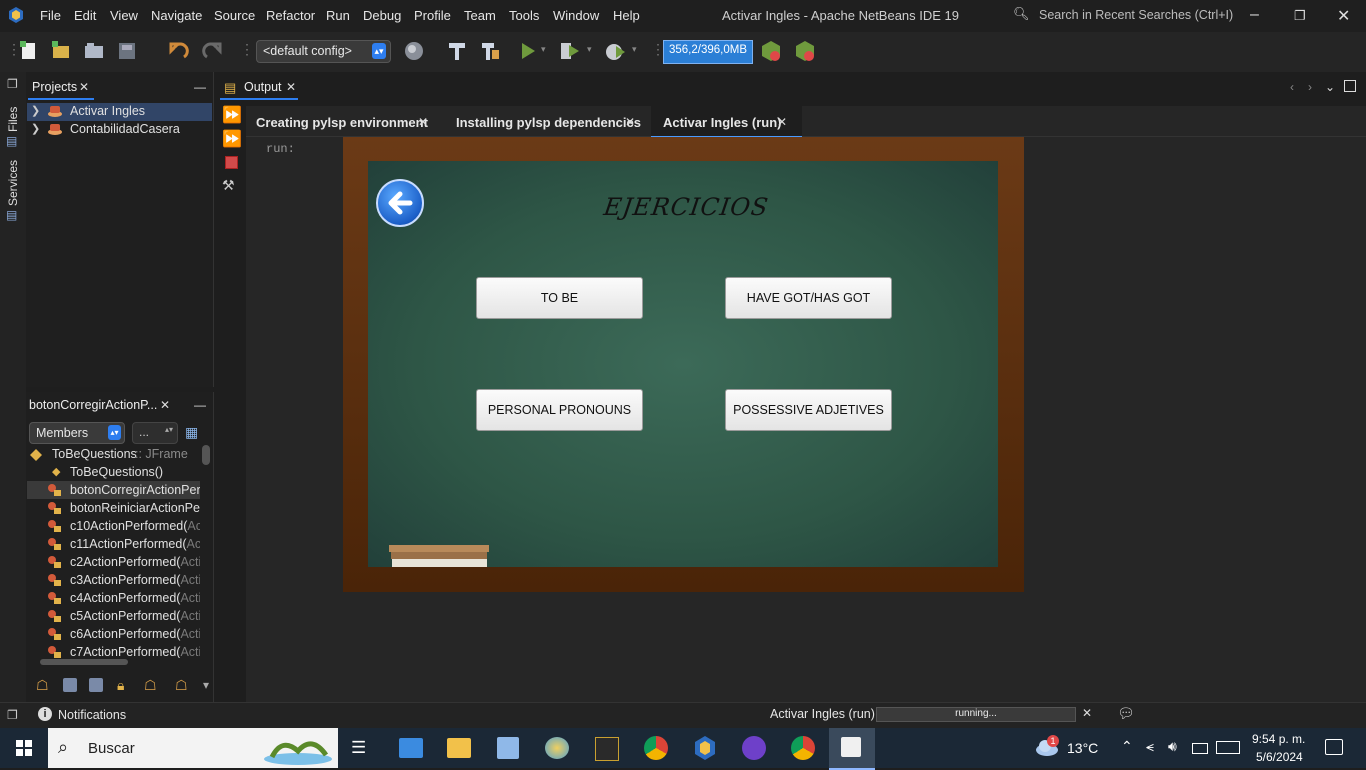 The image size is (1366, 770). I want to click on filter-fields-icon, so click(70, 685).